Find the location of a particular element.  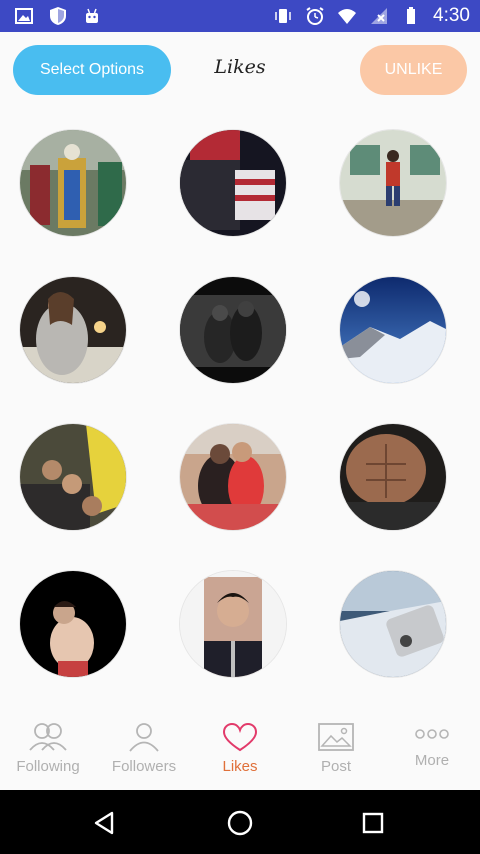

heart-icon is located at coordinates (240, 737).